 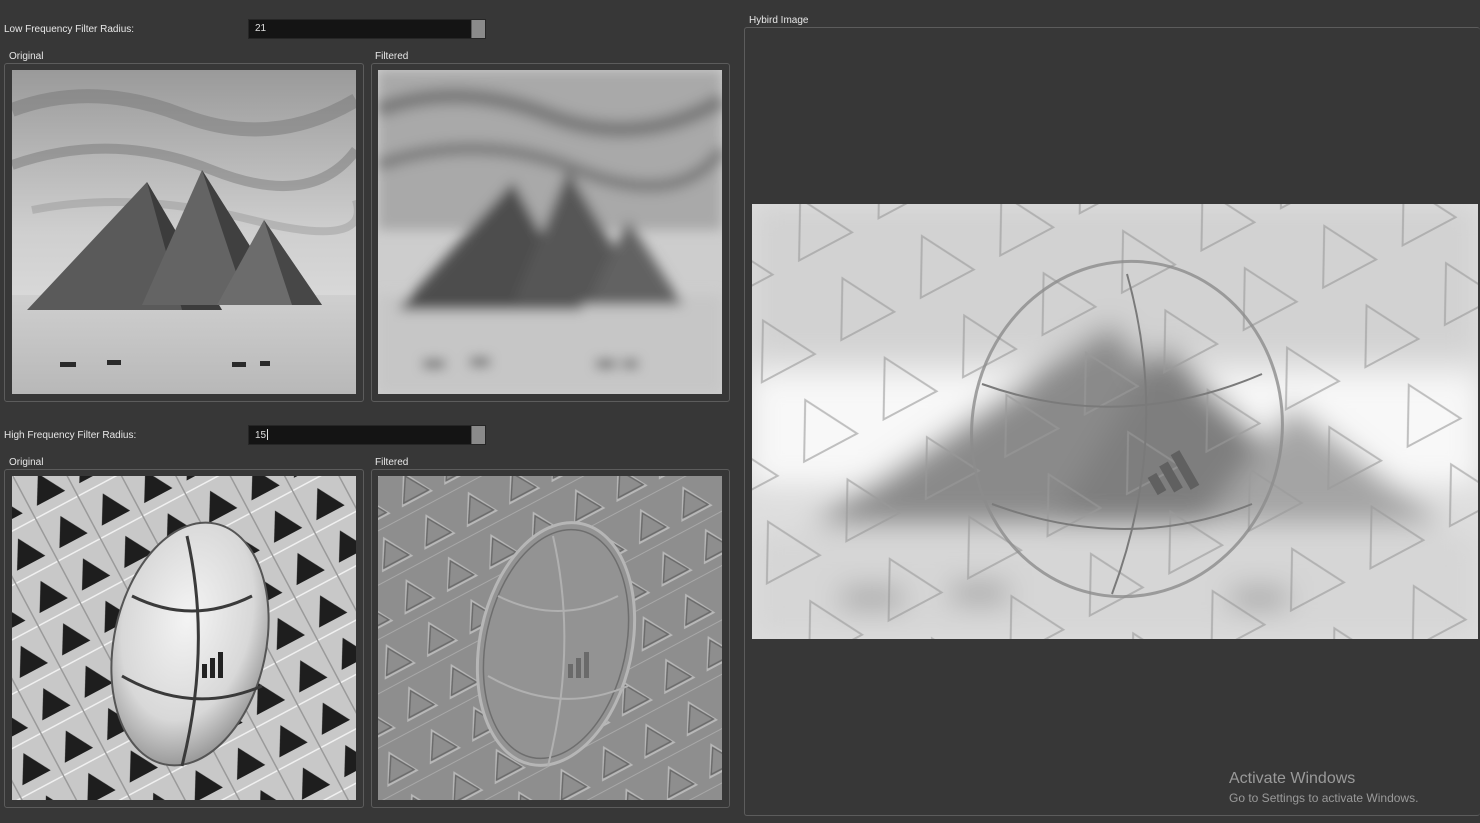 I want to click on text-cursor, so click(x=268, y=434).